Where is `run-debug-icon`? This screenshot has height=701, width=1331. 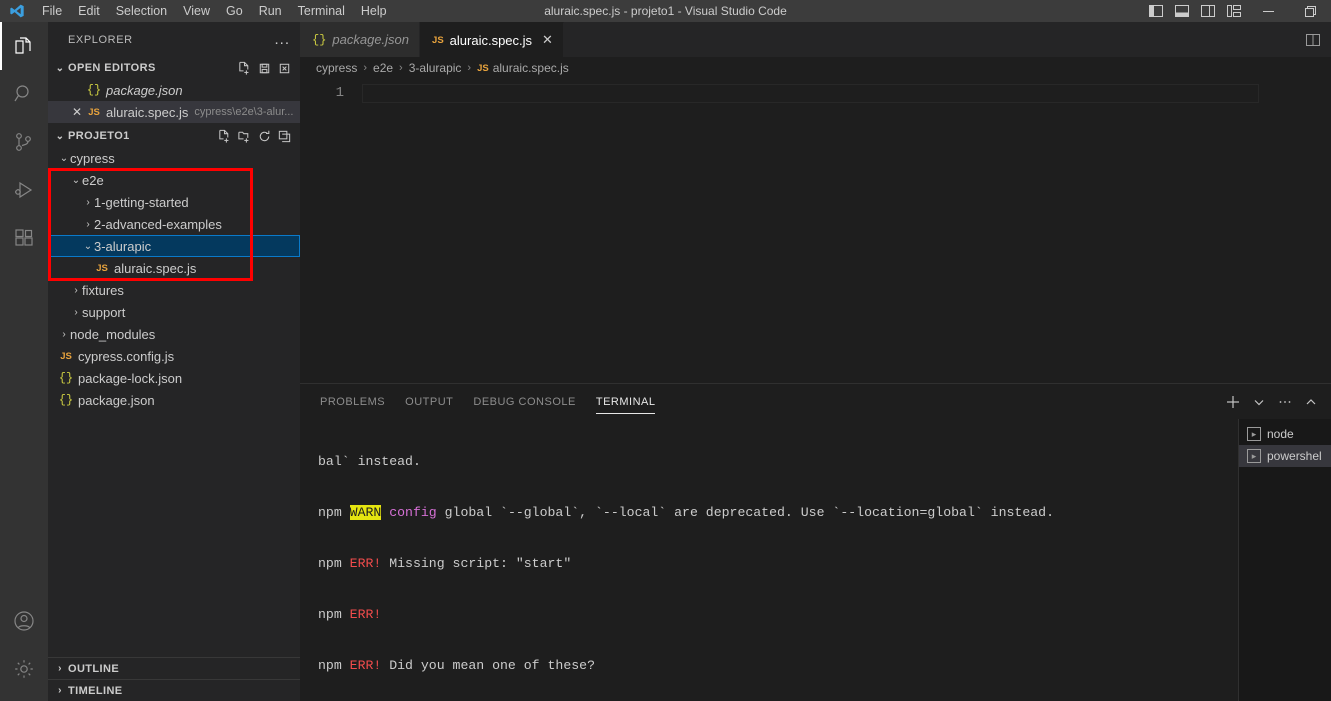
run-debug-icon is located at coordinates (24, 190).